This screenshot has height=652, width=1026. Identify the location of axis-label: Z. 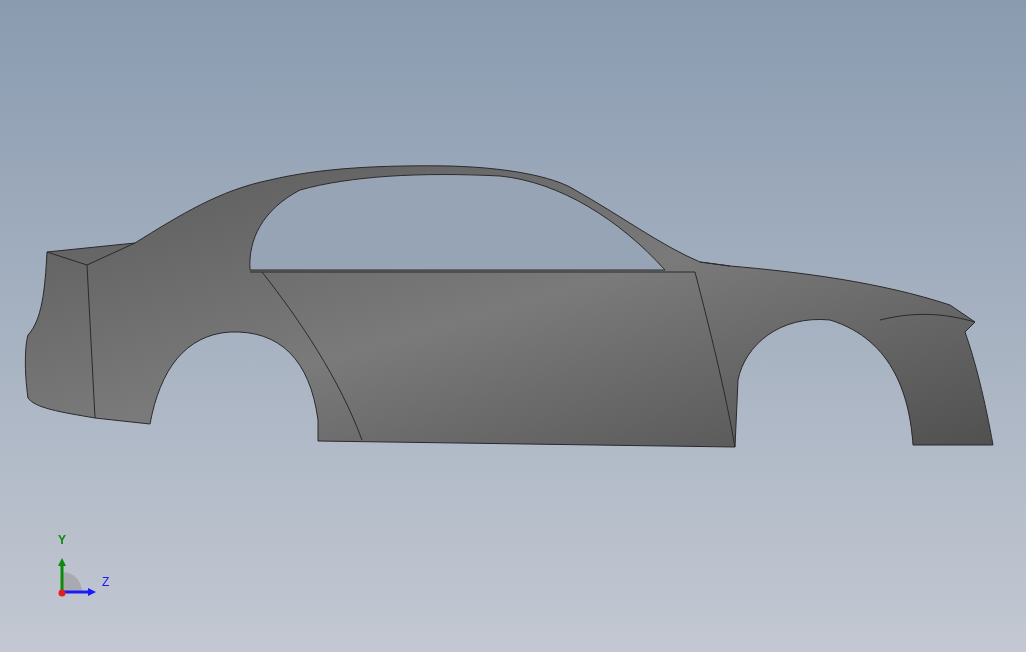
(106, 582).